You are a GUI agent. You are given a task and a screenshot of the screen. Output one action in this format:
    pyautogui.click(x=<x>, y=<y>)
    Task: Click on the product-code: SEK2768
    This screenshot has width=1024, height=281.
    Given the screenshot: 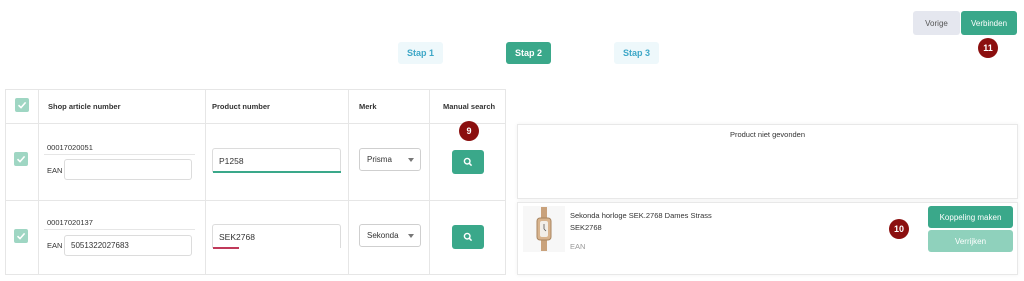 What is the action you would take?
    pyautogui.click(x=586, y=227)
    